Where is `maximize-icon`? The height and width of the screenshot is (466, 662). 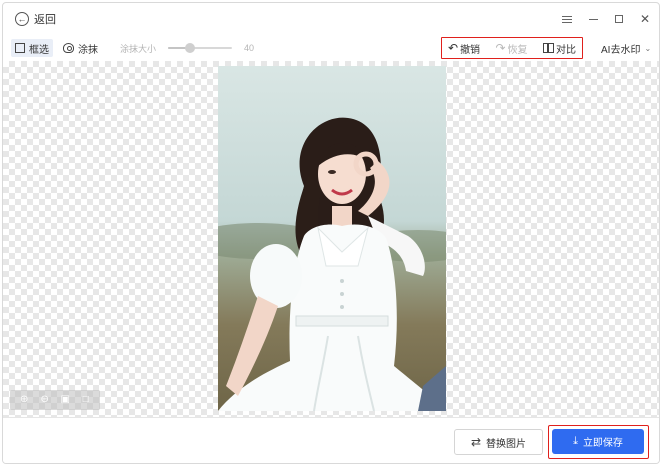
maximize-icon is located at coordinates (619, 19).